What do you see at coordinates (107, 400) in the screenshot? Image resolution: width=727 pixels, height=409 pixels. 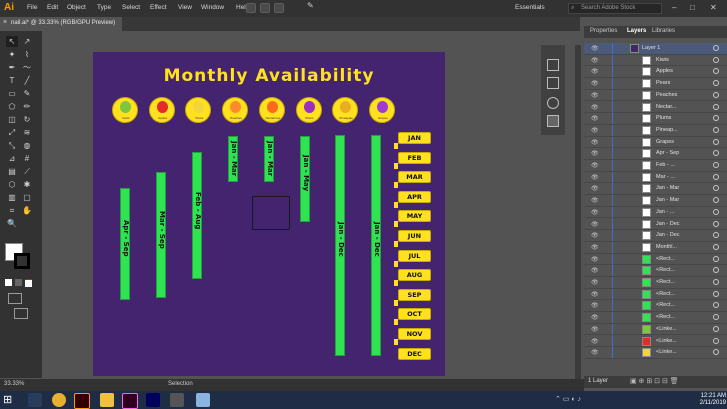 I see `file-explorer-icon` at bounding box center [107, 400].